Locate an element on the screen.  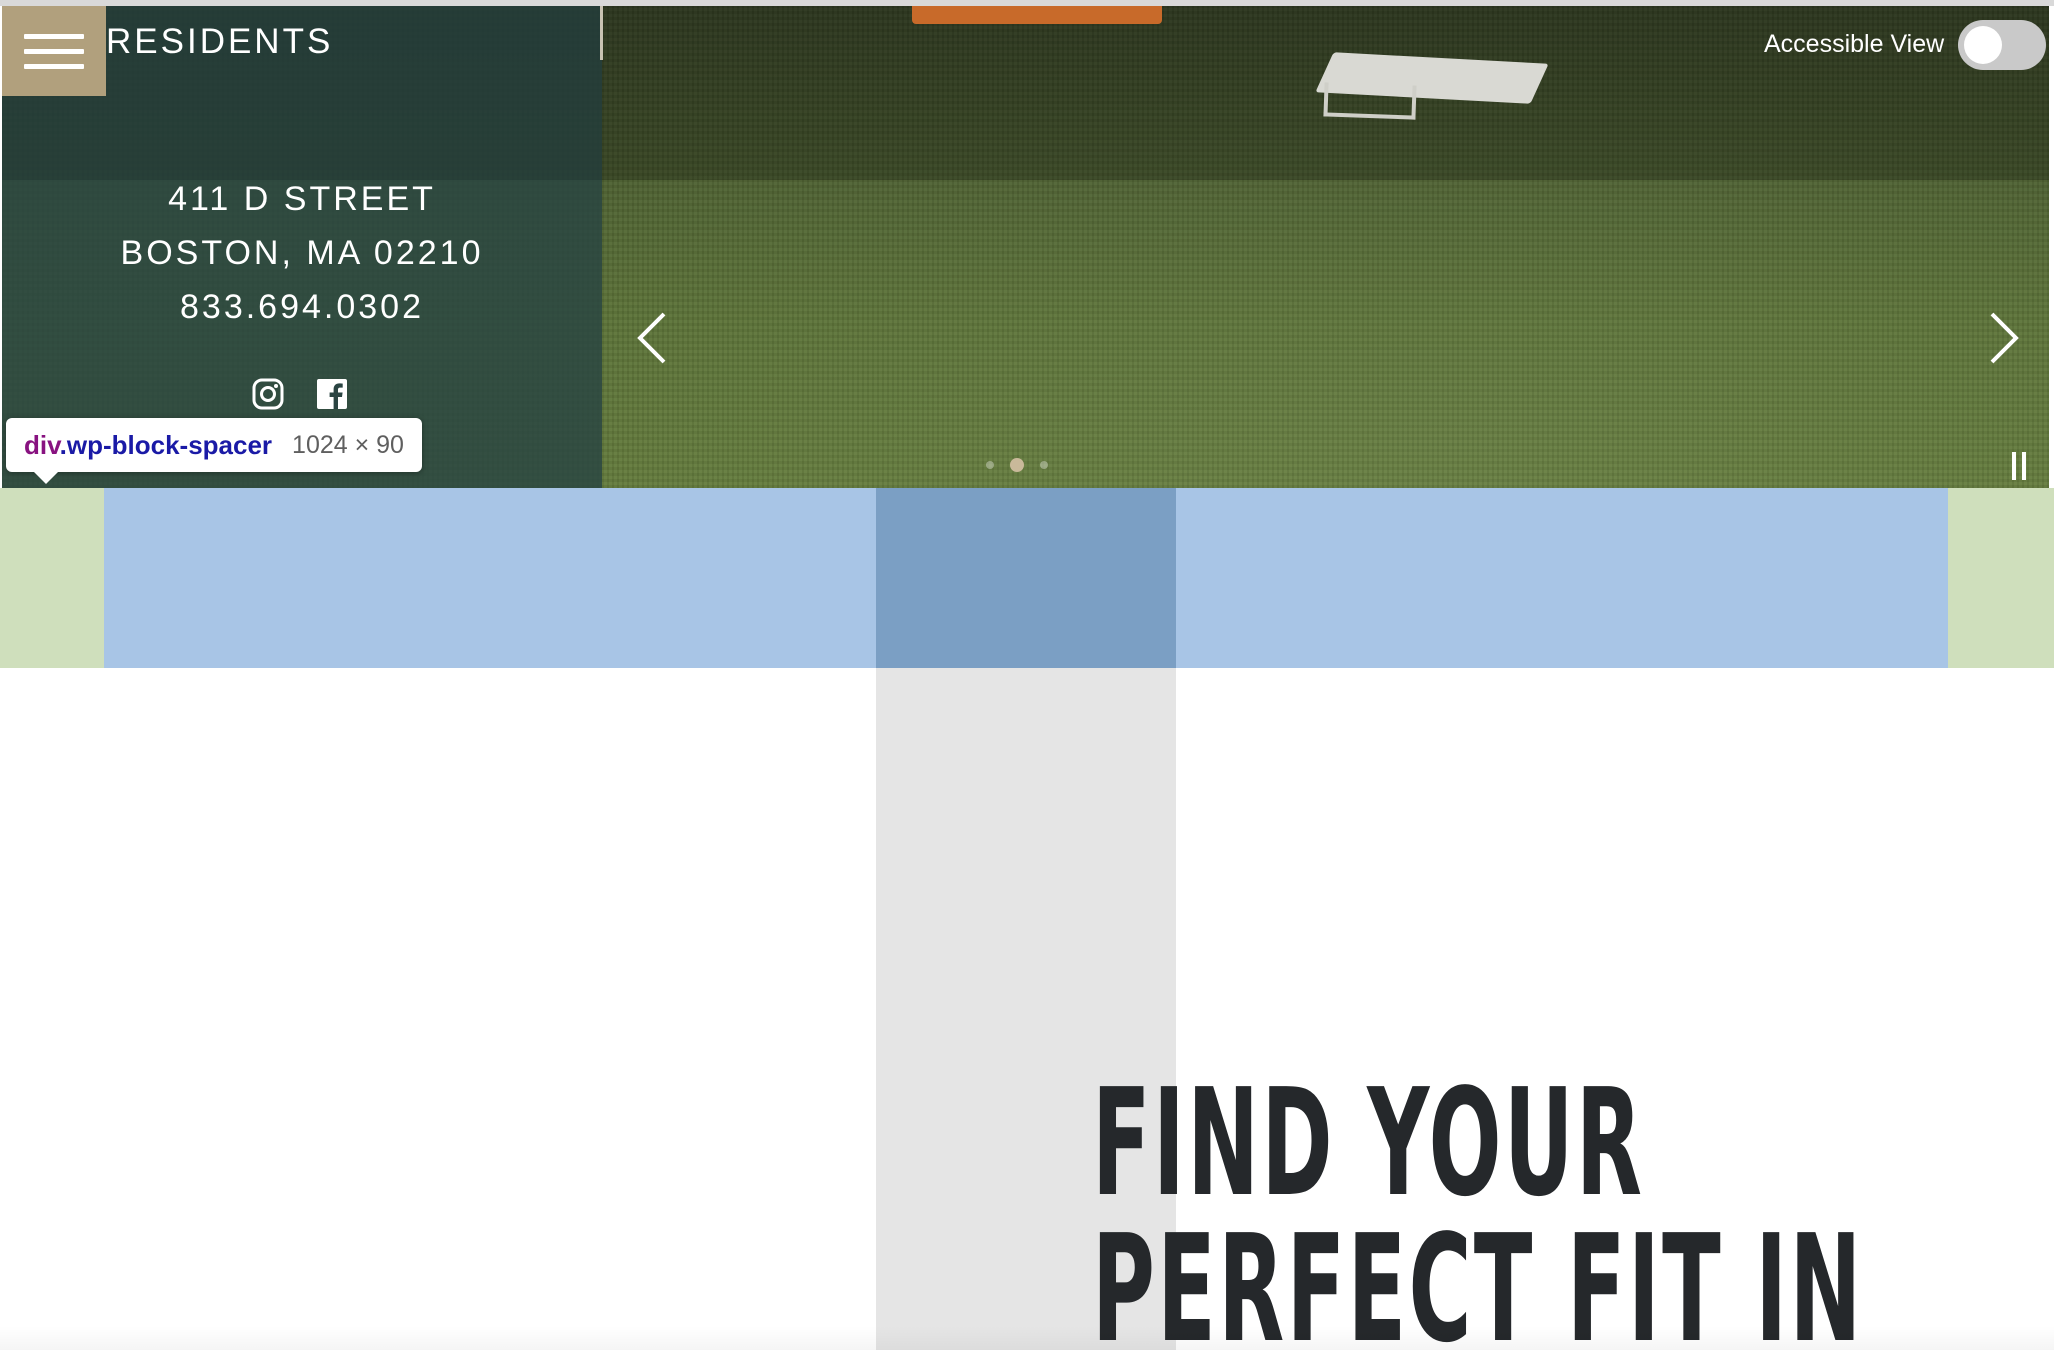
chevron-left-icon is located at coordinates (651, 338).